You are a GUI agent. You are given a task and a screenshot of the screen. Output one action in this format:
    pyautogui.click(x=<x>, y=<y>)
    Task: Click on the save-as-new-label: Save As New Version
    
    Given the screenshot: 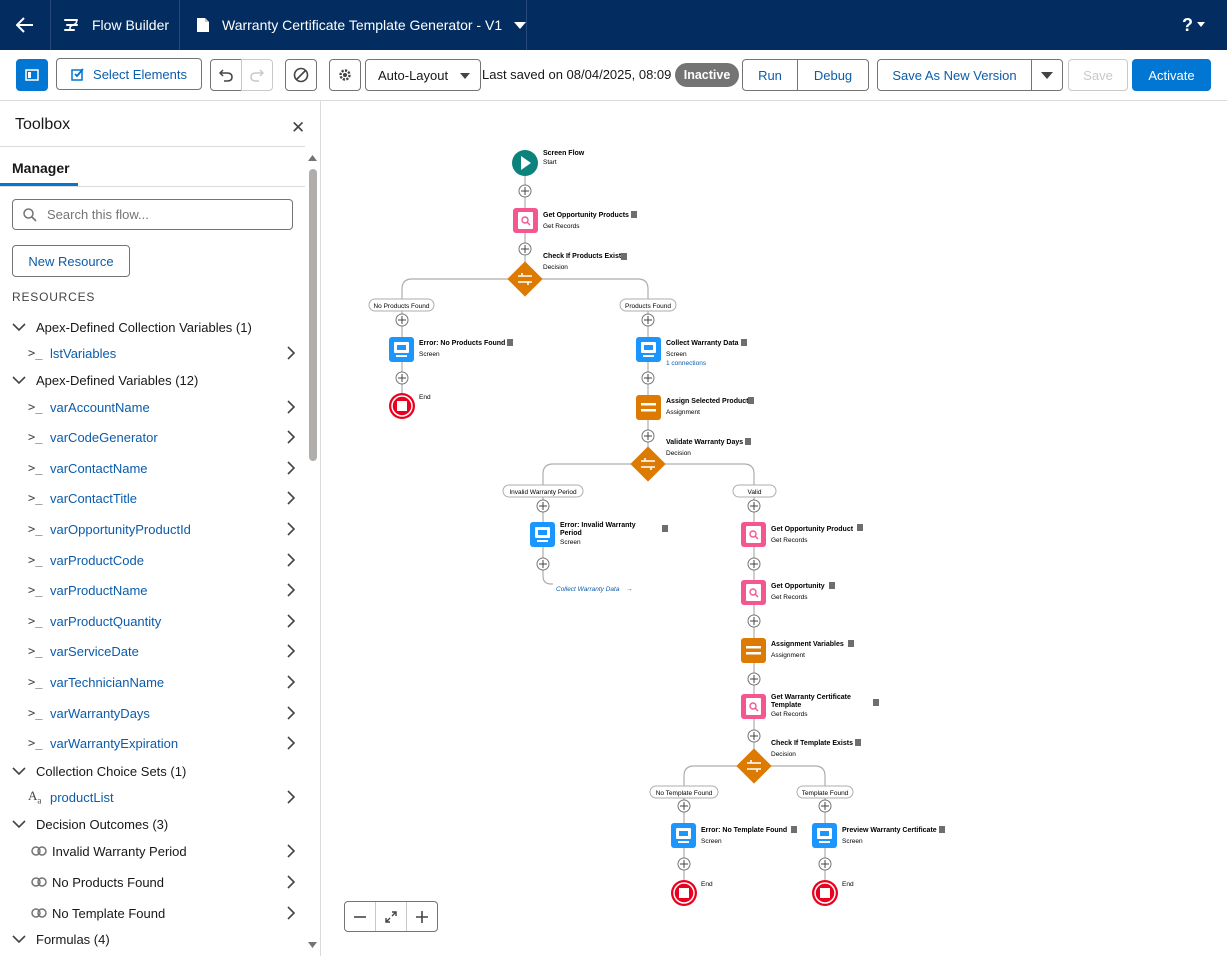 What is the action you would take?
    pyautogui.click(x=954, y=75)
    